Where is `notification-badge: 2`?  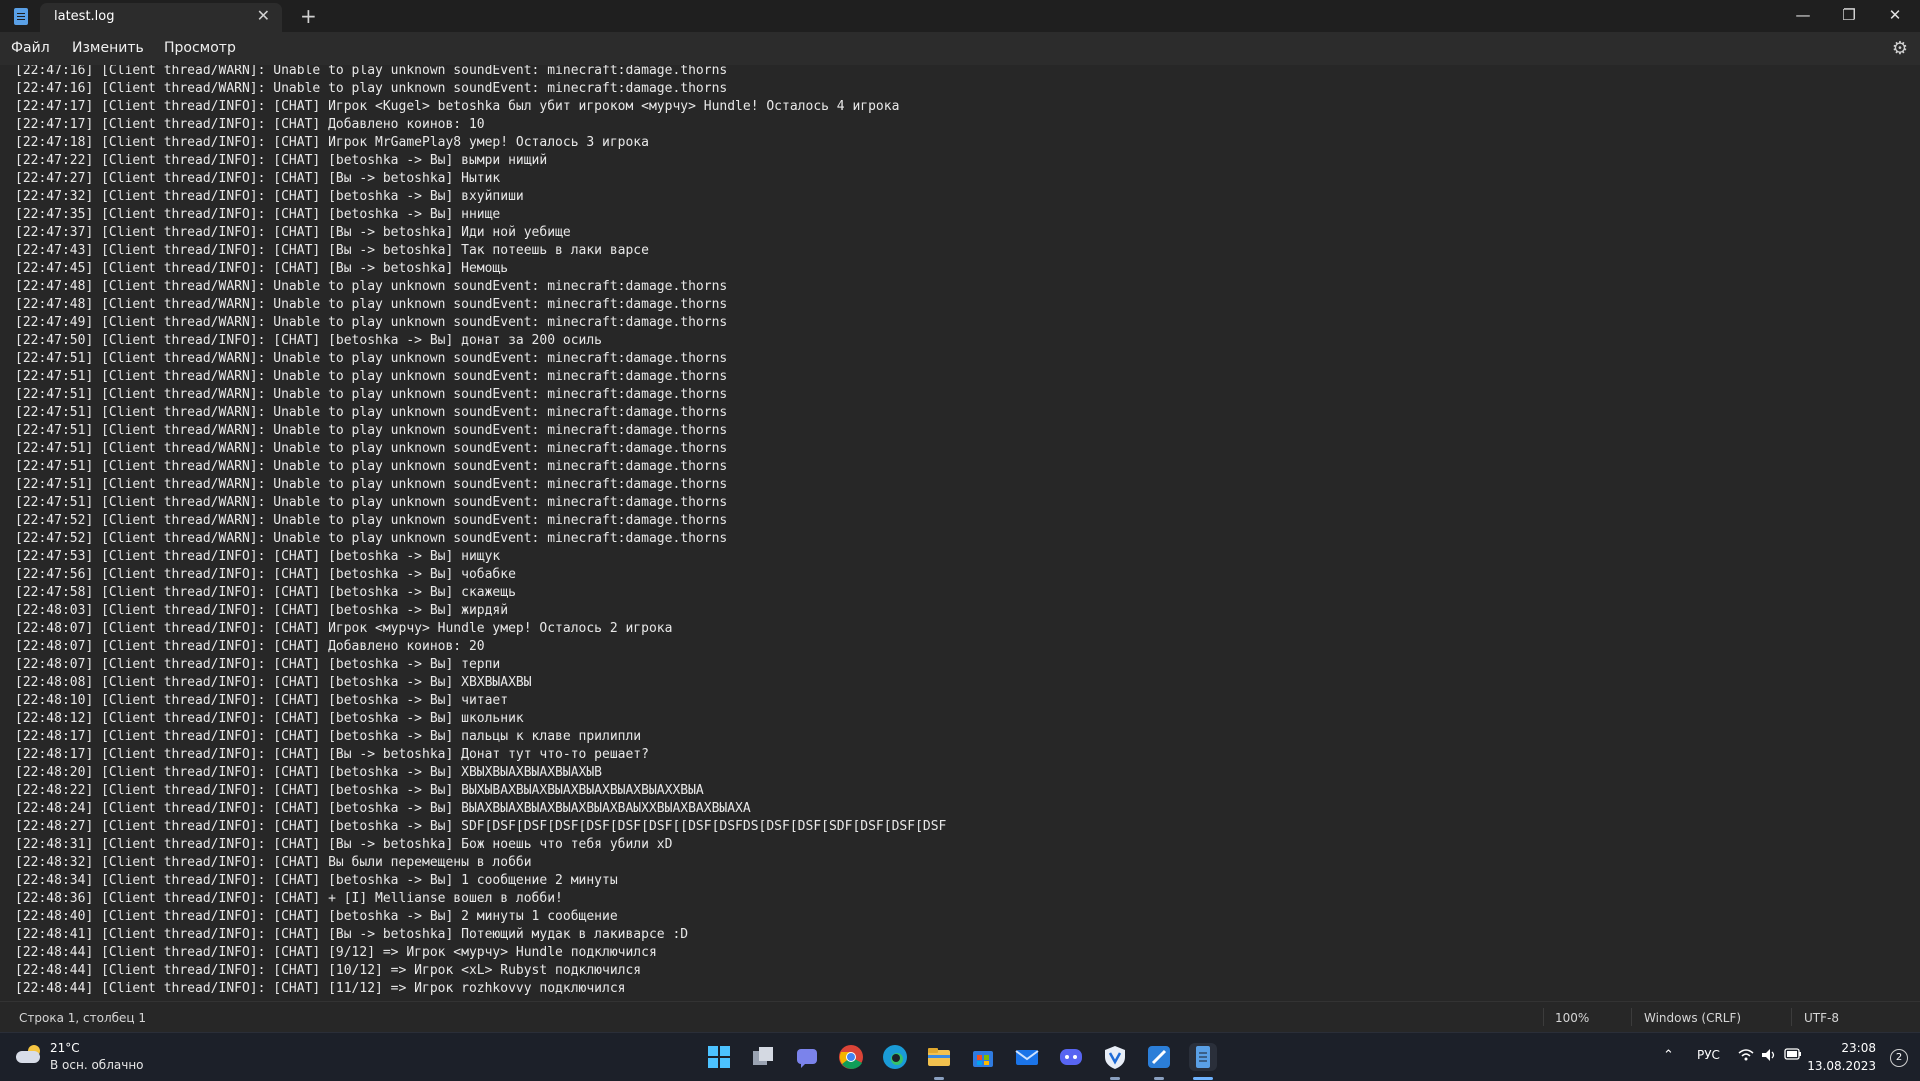
notification-badge: 2 is located at coordinates (1899, 1058).